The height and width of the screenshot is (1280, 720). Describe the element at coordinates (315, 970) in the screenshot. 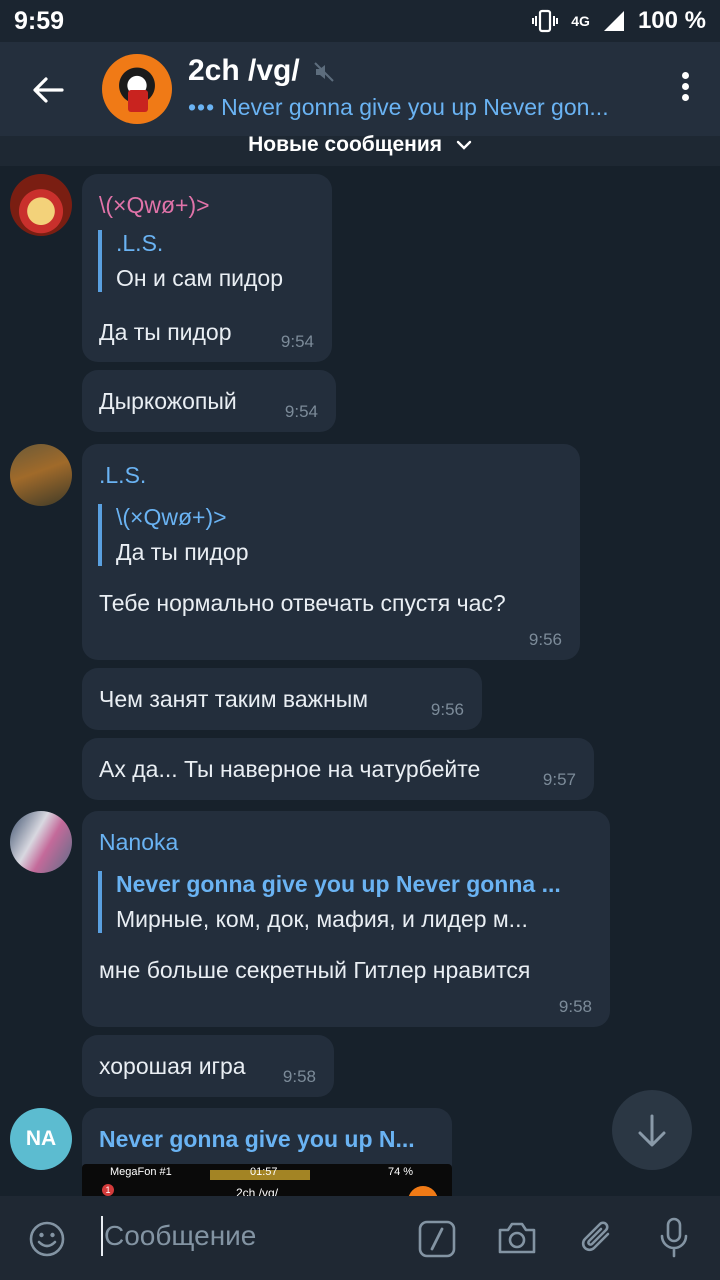

I see `message-text: мне больше секретный Гитлер нравится` at that location.